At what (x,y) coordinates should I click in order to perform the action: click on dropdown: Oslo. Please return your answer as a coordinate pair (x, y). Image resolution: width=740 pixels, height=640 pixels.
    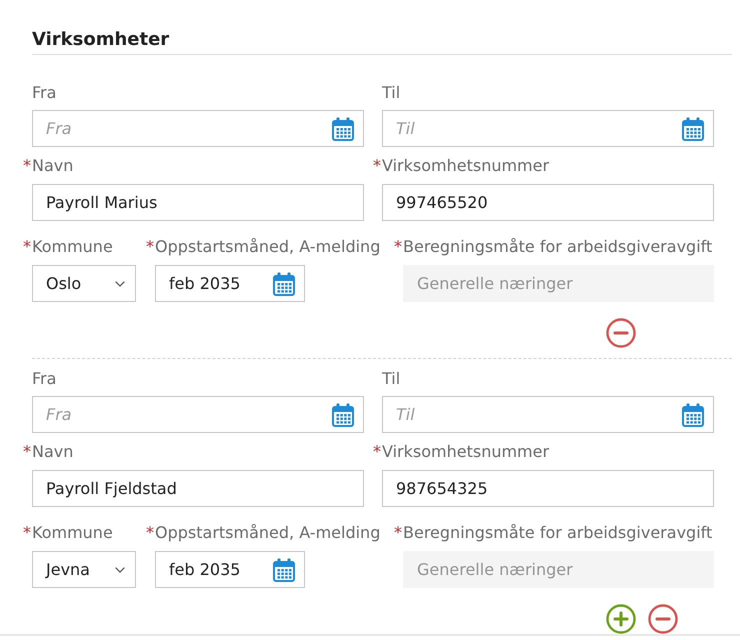
    Looking at the image, I should click on (84, 283).